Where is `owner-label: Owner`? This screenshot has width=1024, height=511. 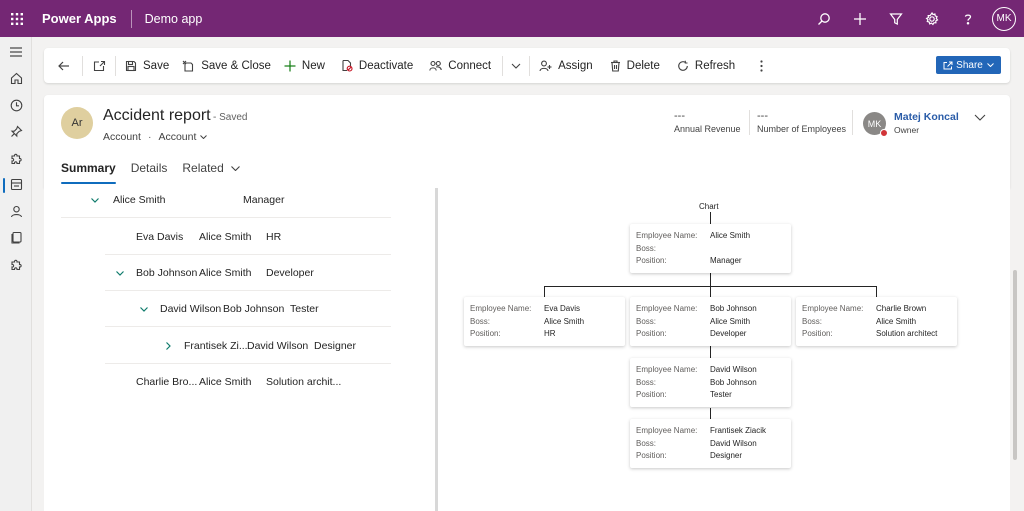
owner-label: Owner is located at coordinates (907, 130).